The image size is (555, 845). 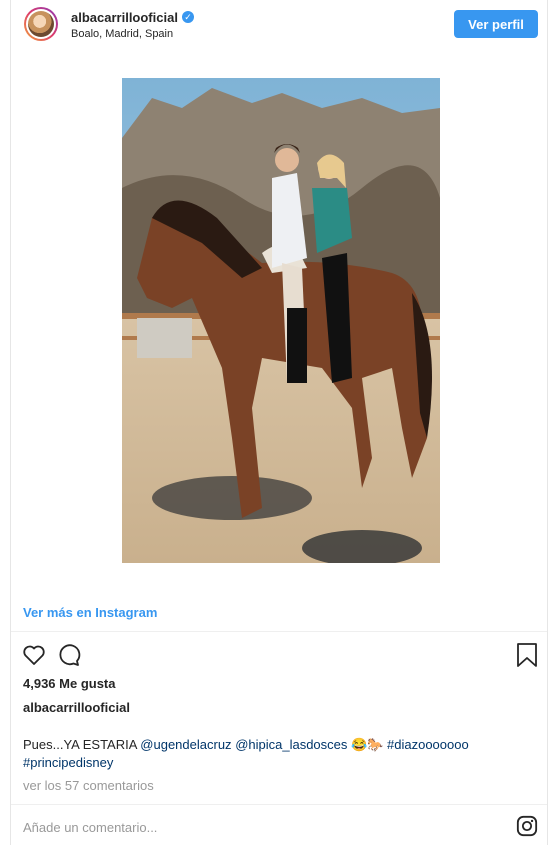 What do you see at coordinates (527, 826) in the screenshot?
I see `instagram-icon` at bounding box center [527, 826].